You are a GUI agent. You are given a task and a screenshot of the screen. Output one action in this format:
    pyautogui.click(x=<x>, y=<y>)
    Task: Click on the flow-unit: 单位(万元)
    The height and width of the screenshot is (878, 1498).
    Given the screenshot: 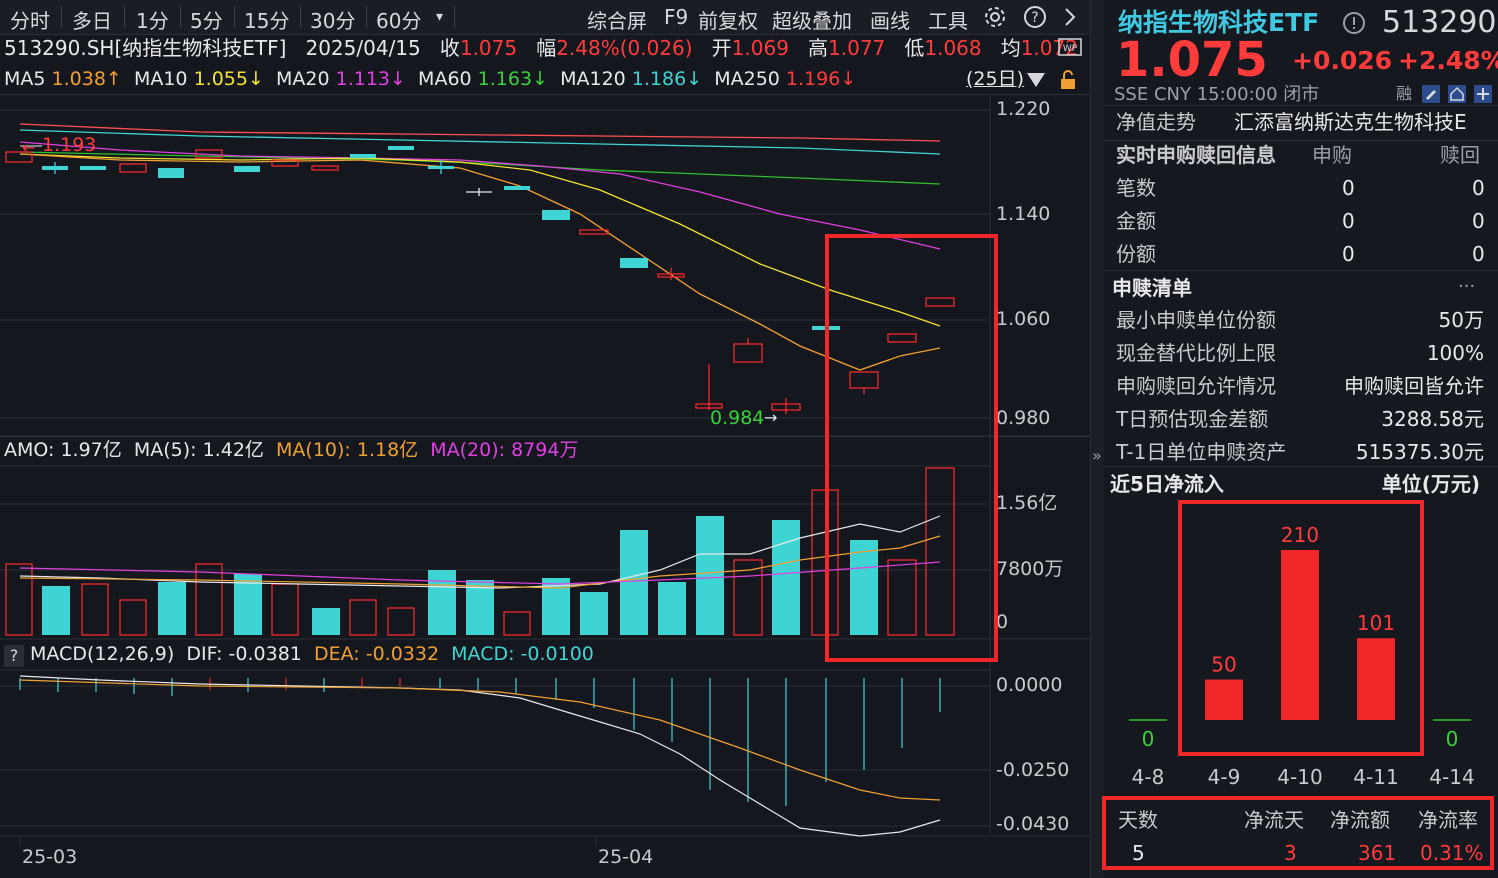 What is the action you would take?
    pyautogui.click(x=1431, y=484)
    